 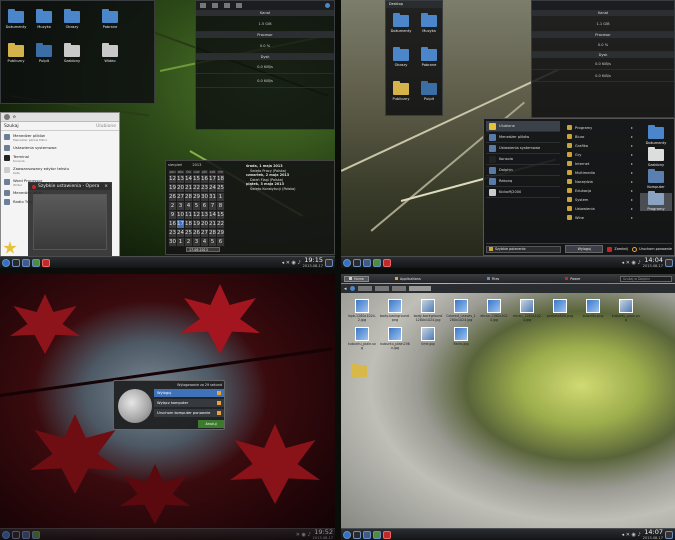 I want to click on calendar-day: 31, so click(x=212, y=197).